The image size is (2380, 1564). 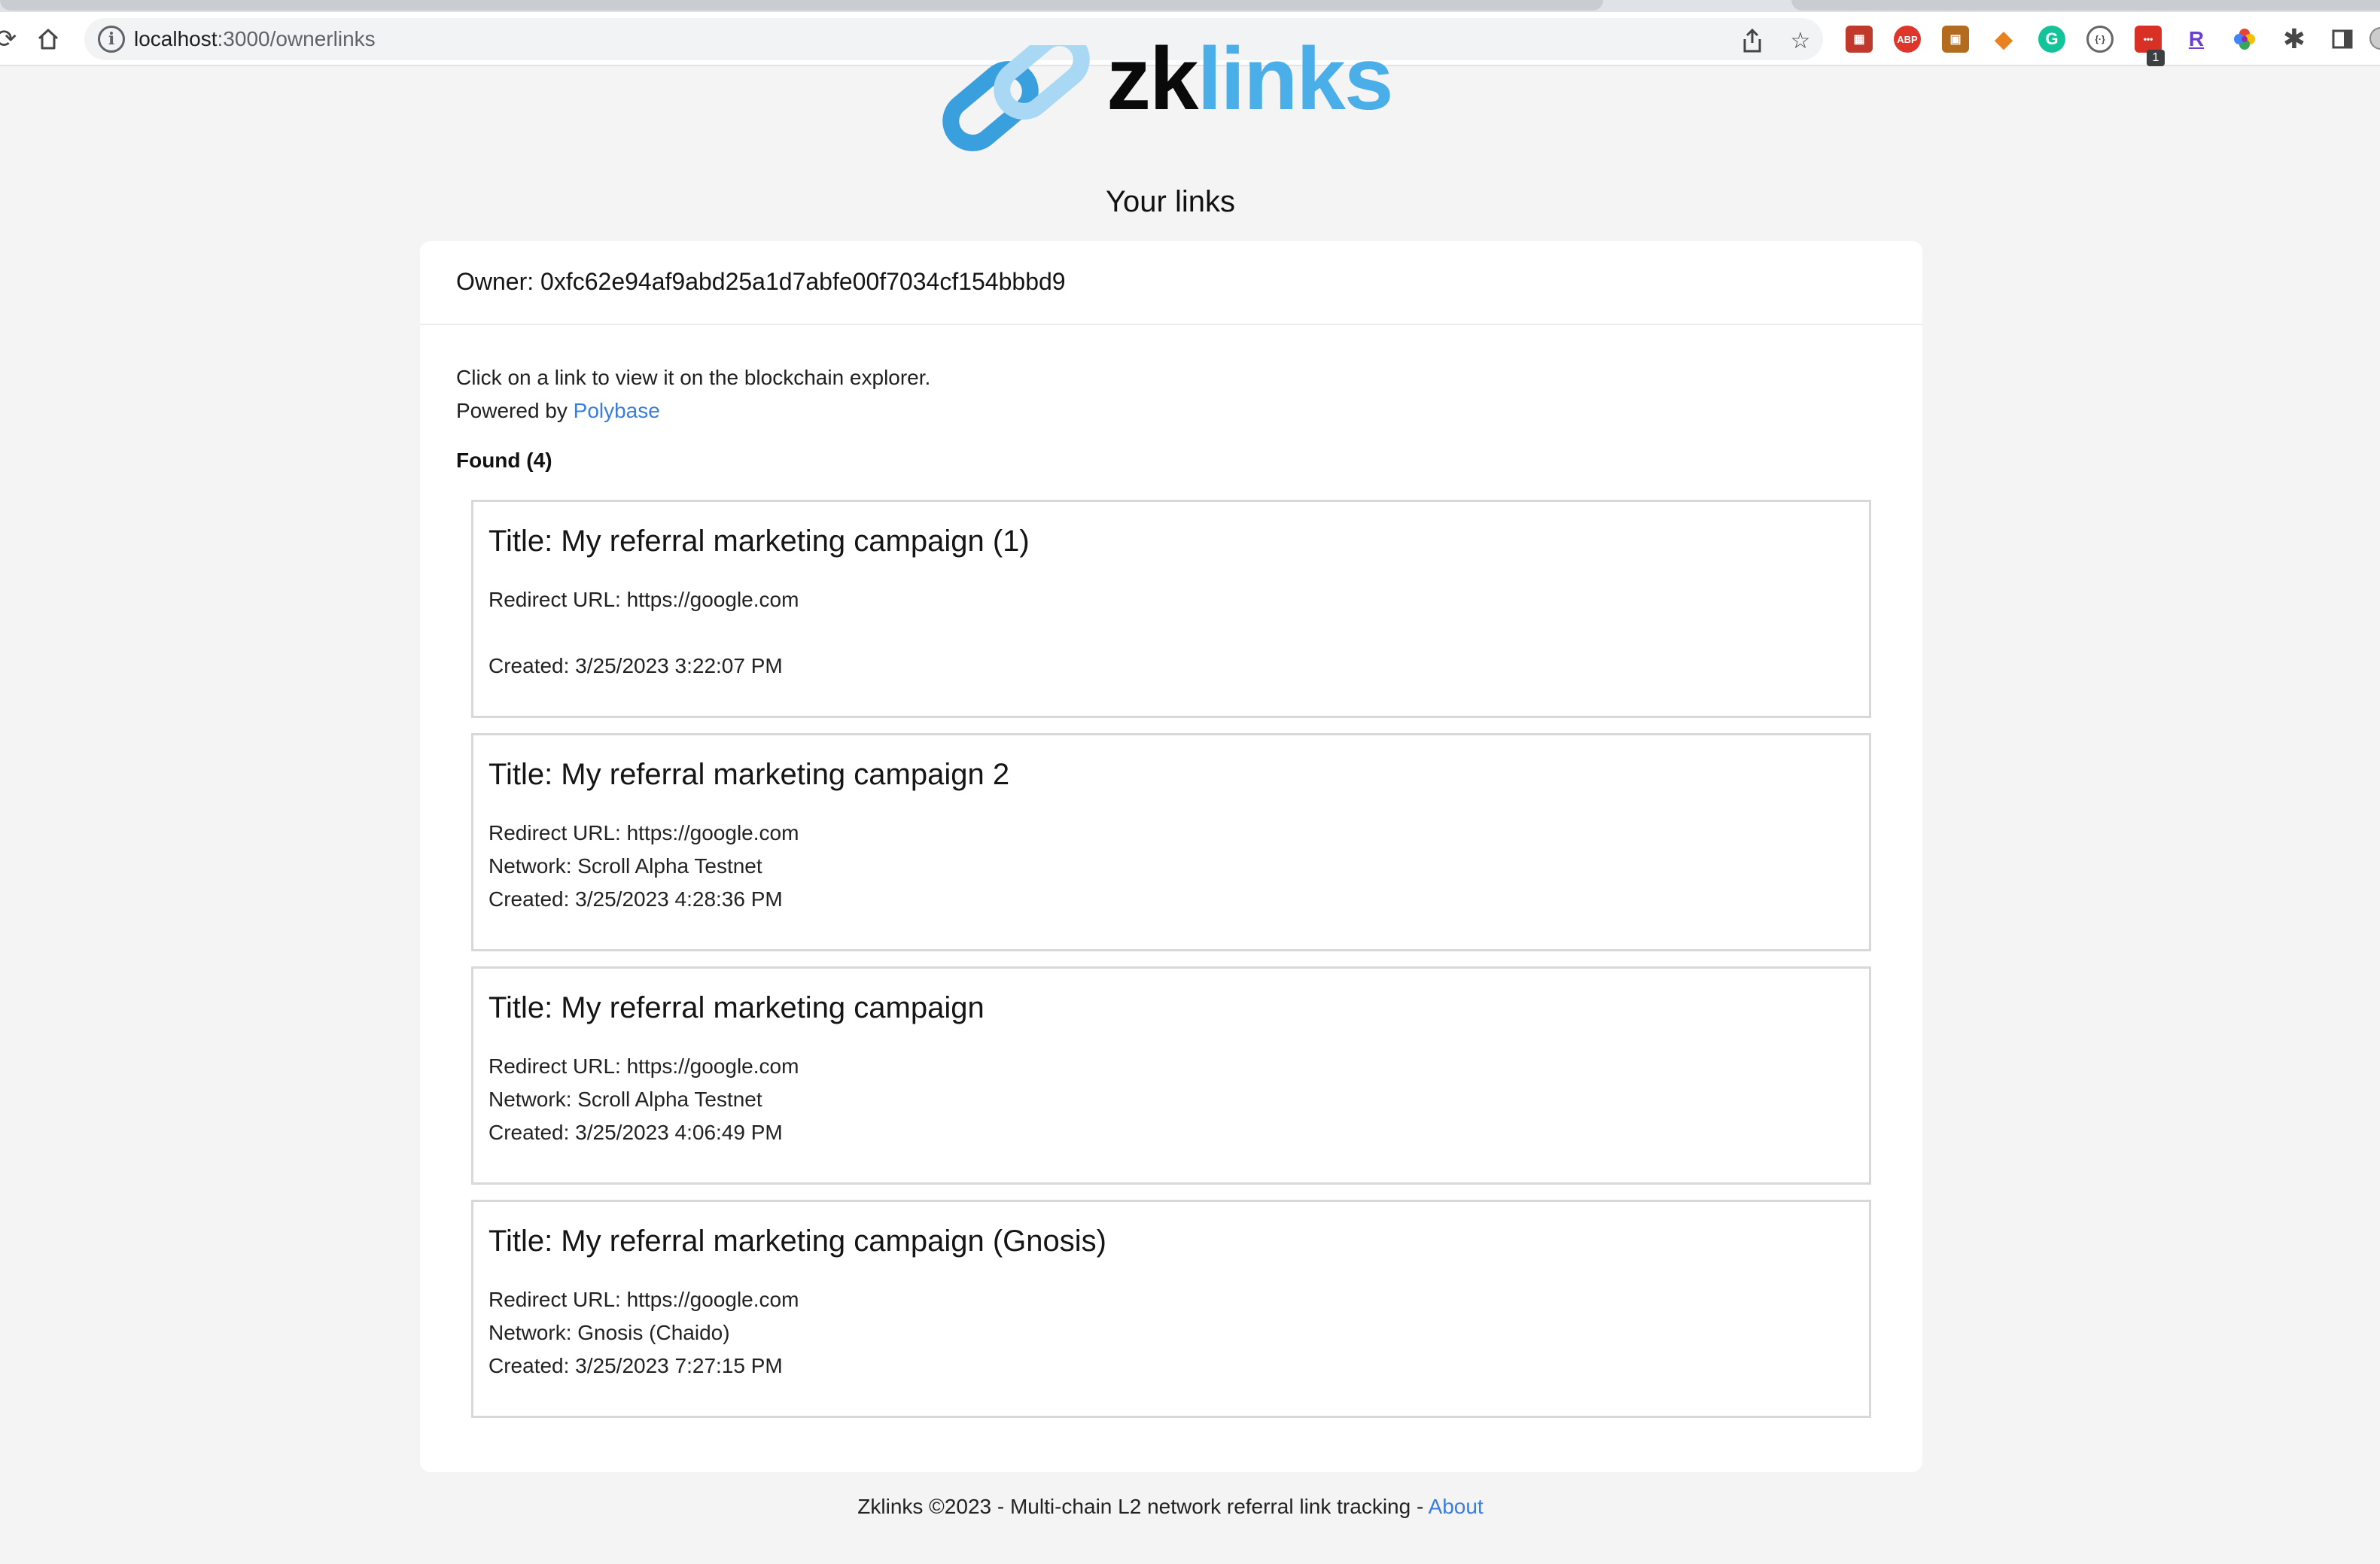 I want to click on extensions-puzzle-icon: ✱, so click(x=2294, y=40).